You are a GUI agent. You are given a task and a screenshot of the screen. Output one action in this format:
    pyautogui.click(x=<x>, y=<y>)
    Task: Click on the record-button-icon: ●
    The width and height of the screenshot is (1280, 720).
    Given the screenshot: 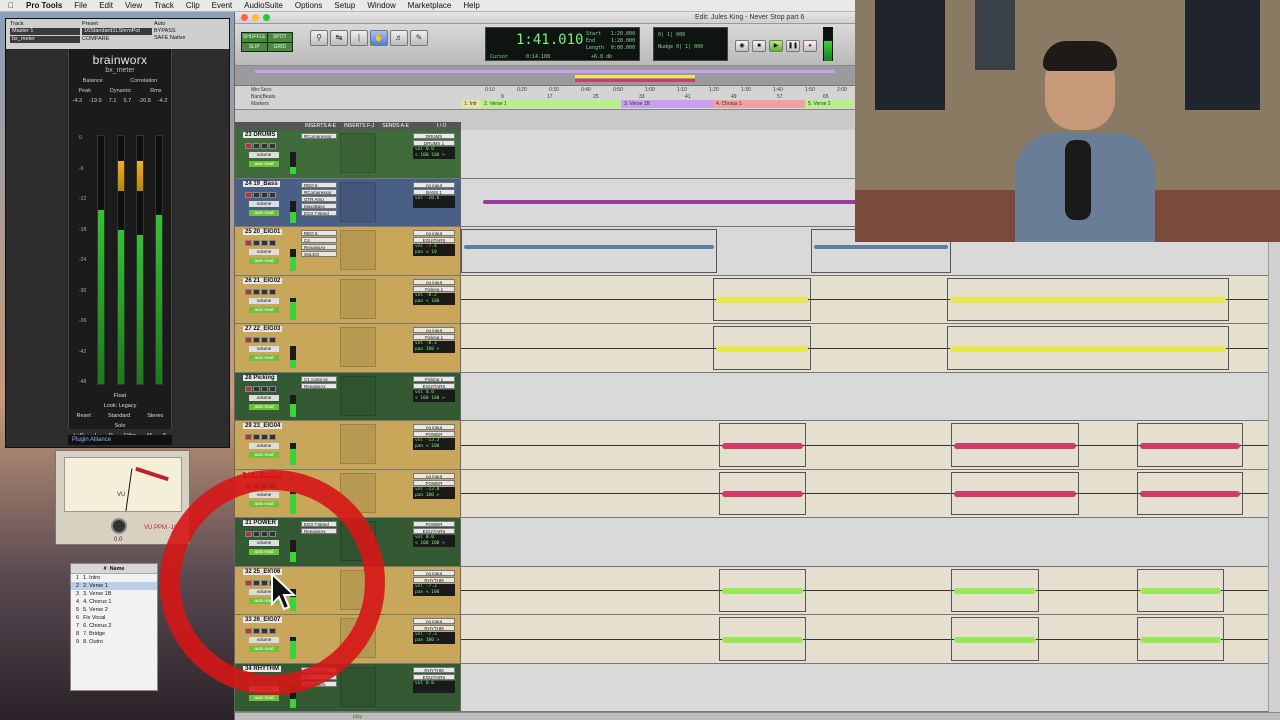 What is the action you would take?
    pyautogui.click(x=810, y=46)
    